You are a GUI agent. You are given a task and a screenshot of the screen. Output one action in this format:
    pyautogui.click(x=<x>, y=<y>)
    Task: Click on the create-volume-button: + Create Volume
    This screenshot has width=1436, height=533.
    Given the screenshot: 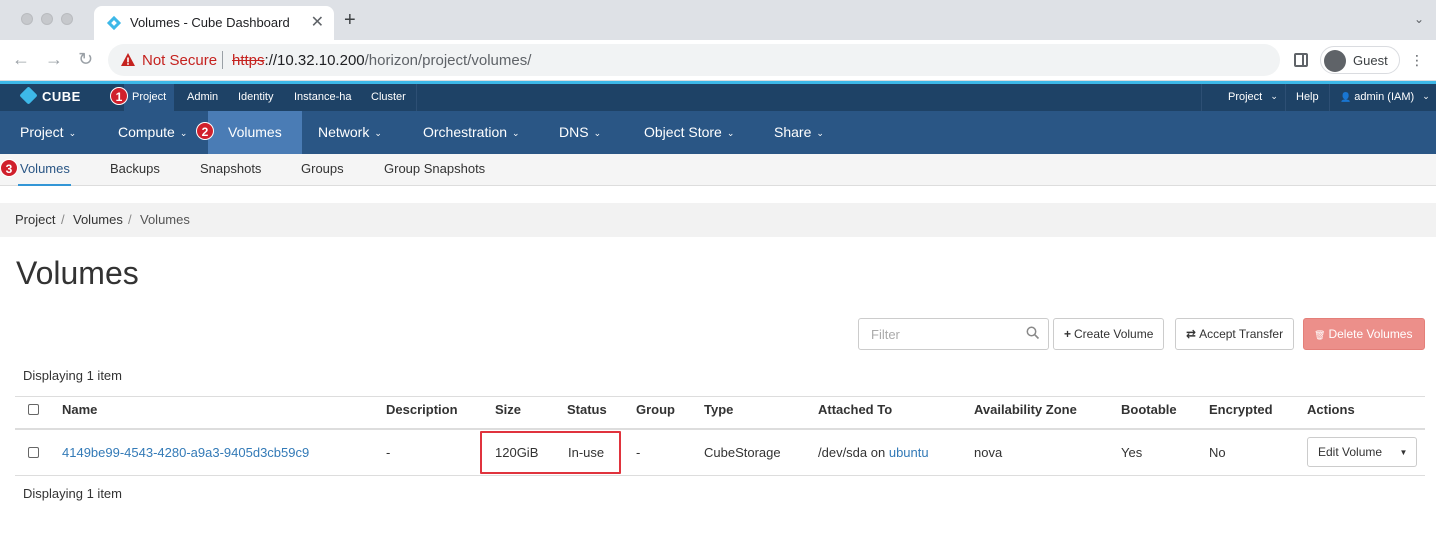 What is the action you would take?
    pyautogui.click(x=1109, y=334)
    